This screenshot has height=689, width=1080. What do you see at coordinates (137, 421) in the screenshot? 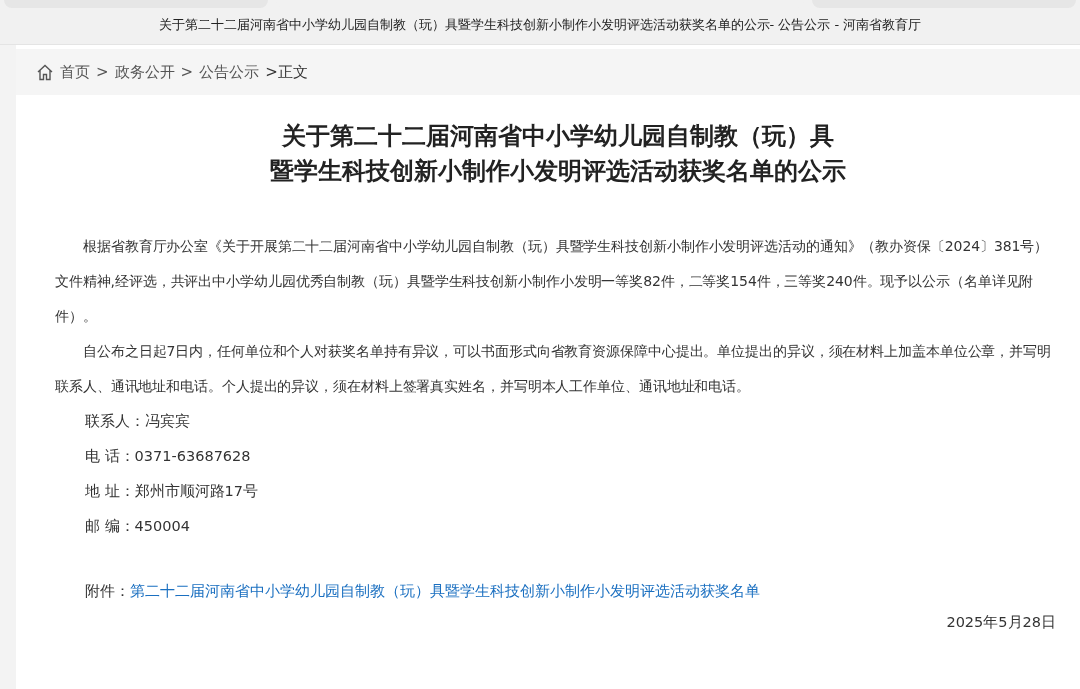
I see `contact-line: 联系人：冯宾宾` at bounding box center [137, 421].